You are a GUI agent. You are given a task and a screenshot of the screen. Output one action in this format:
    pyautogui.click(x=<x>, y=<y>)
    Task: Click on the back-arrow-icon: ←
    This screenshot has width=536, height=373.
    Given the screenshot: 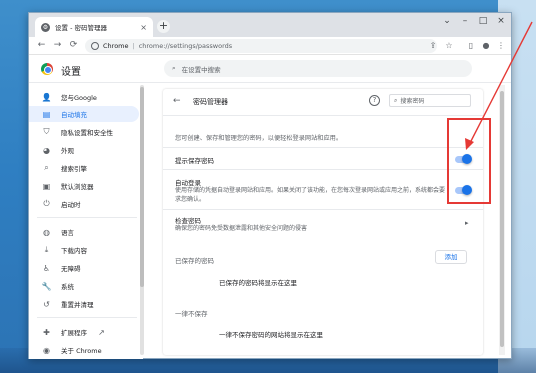 What is the action you would take?
    pyautogui.click(x=177, y=101)
    